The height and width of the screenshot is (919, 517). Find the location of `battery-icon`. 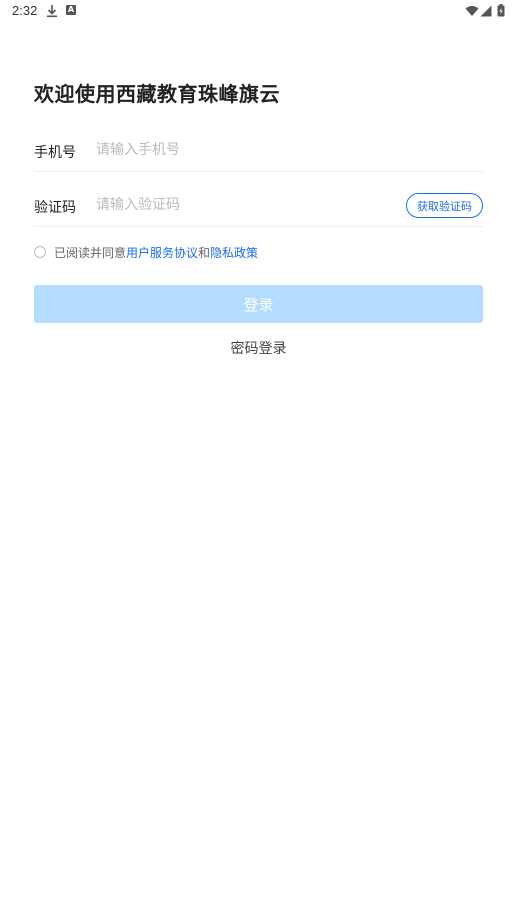

battery-icon is located at coordinates (501, 10).